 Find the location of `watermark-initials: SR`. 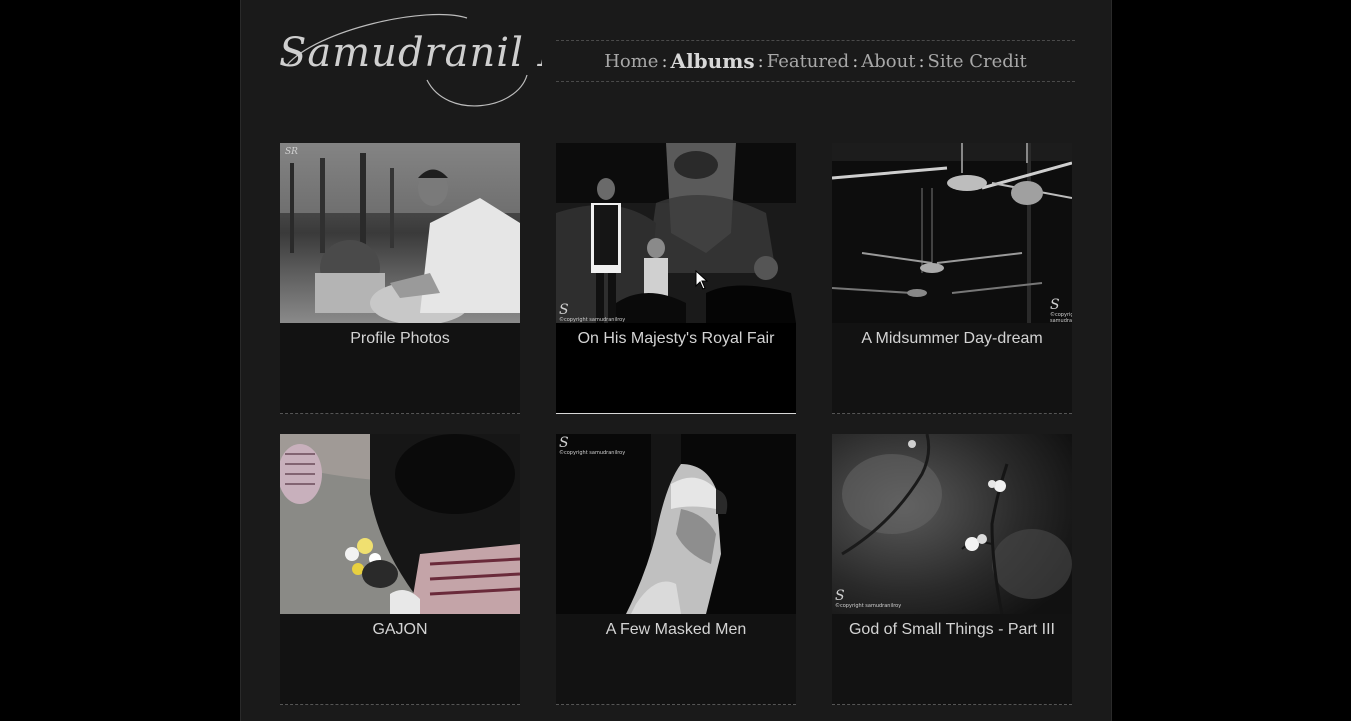

watermark-initials: SR is located at coordinates (291, 152).